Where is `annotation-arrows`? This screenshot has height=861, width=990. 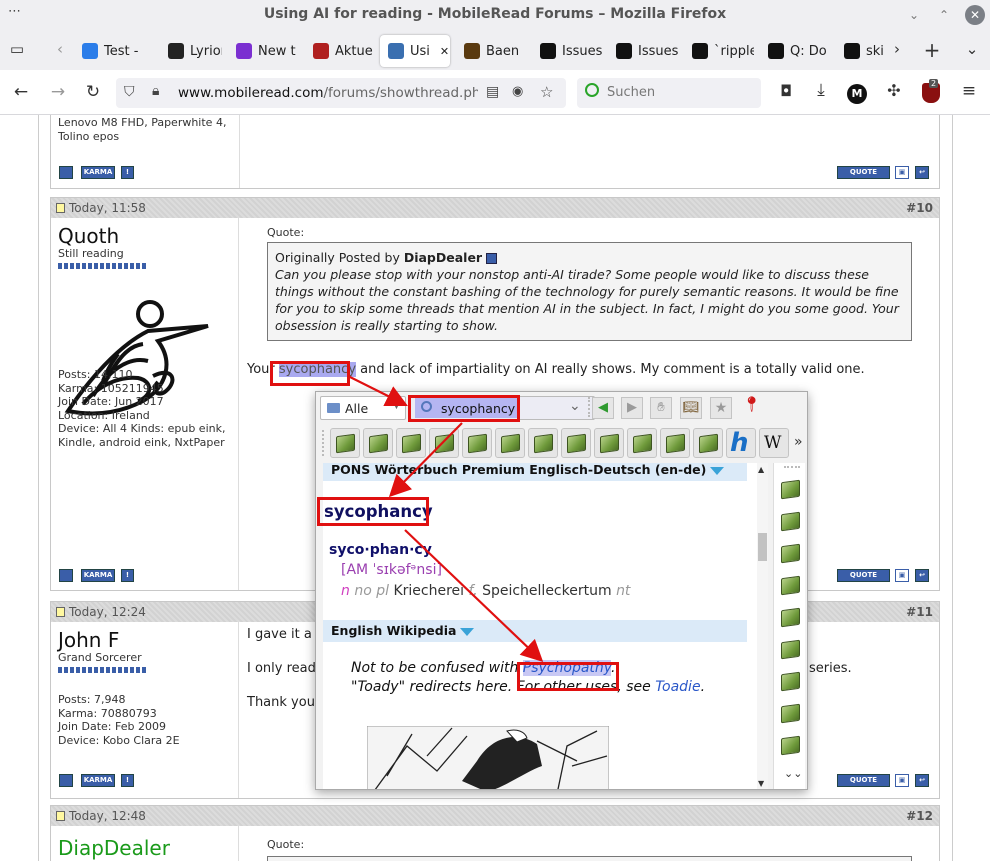
annotation-arrows is located at coordinates (445, 519).